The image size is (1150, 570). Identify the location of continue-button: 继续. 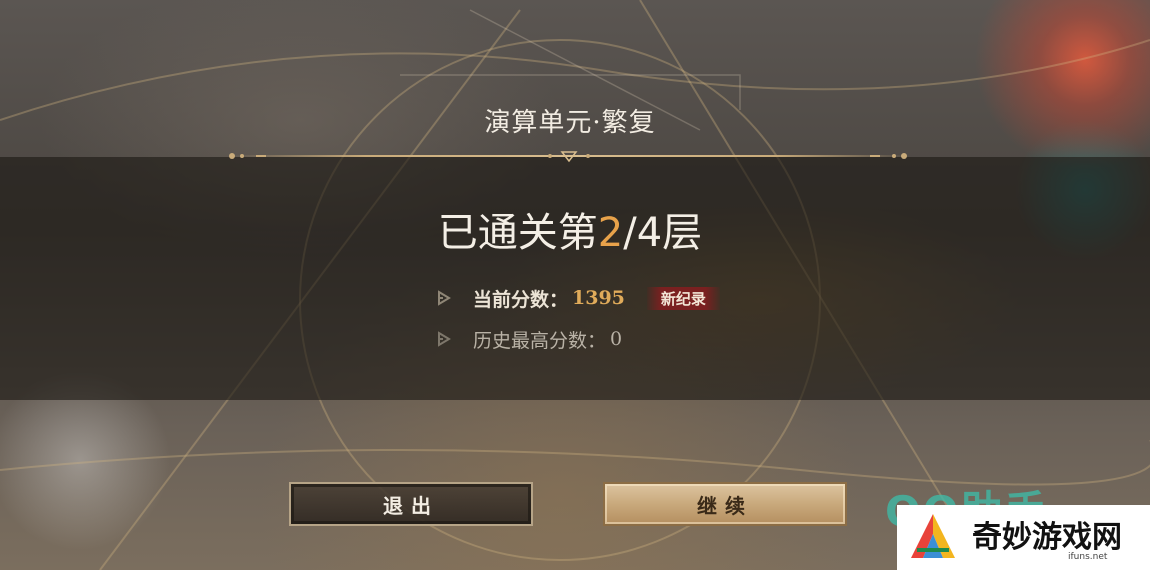
(725, 504).